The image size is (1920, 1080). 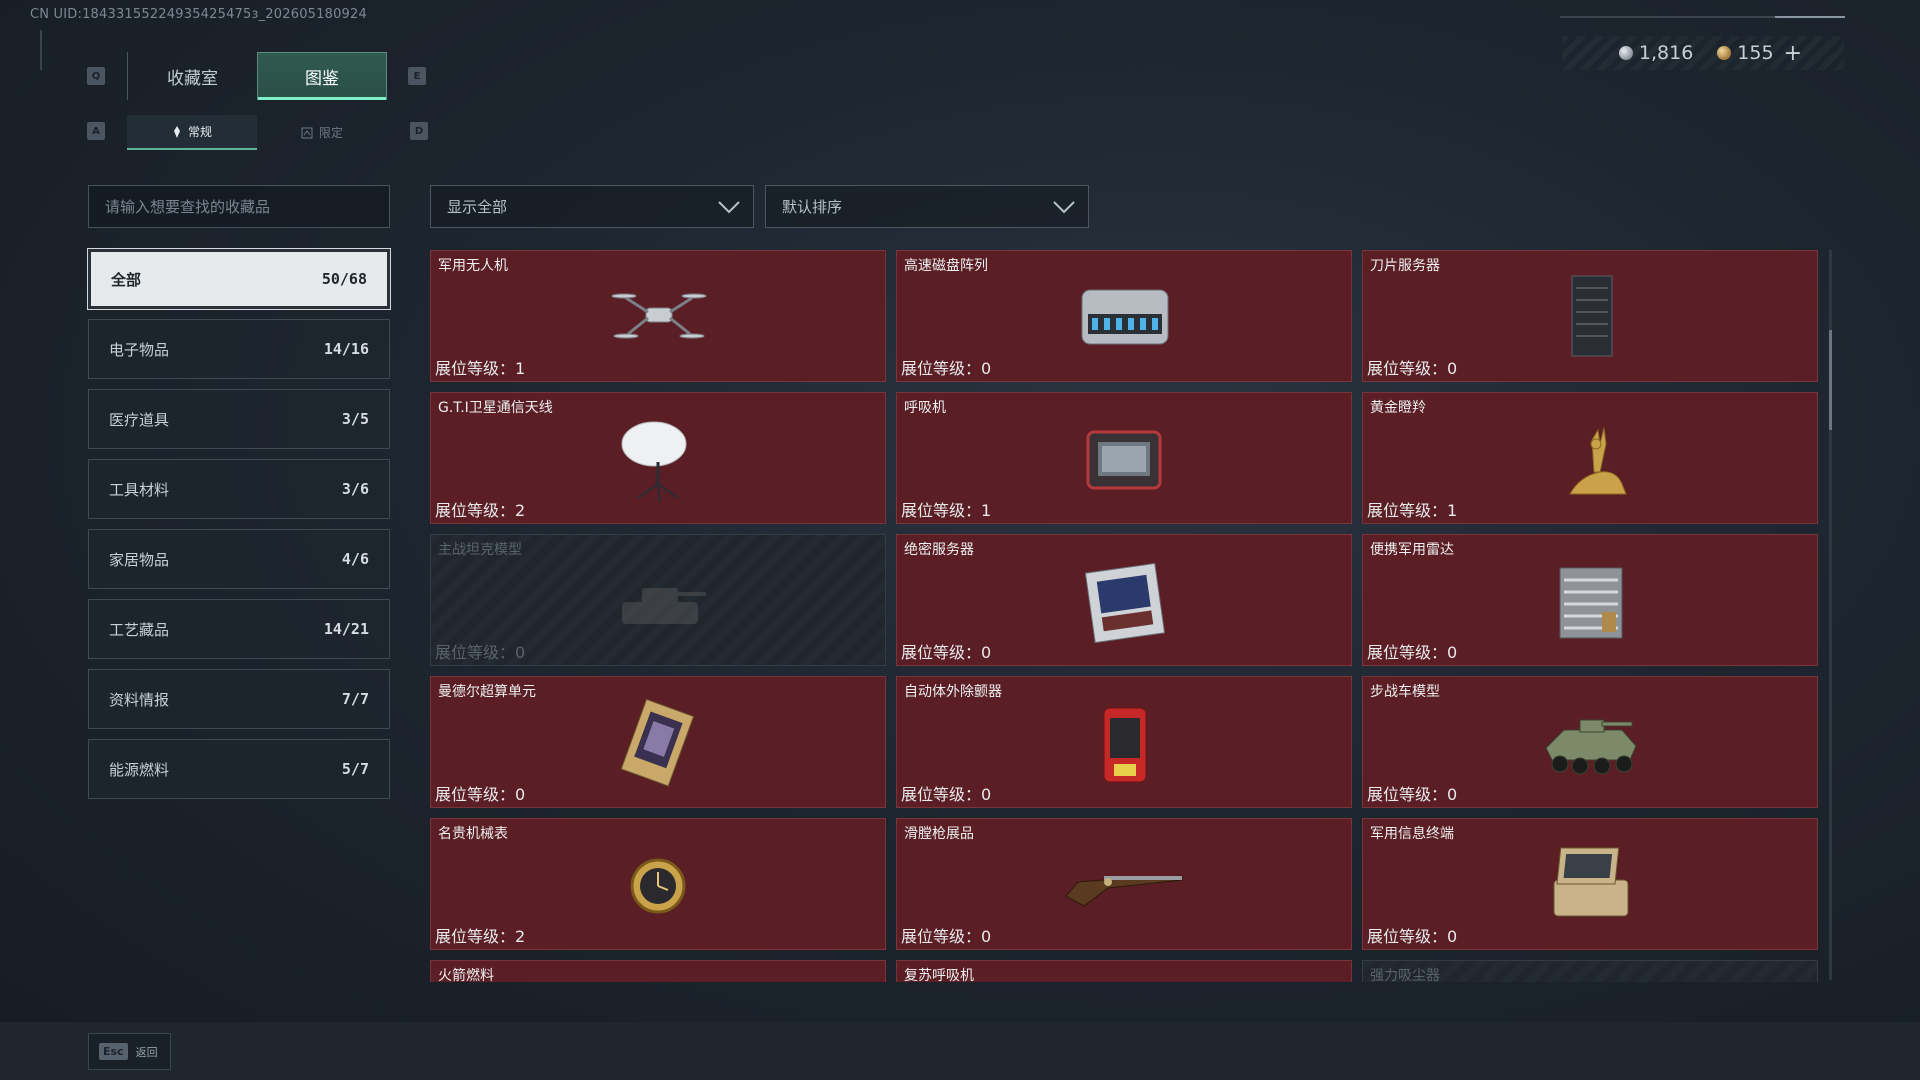 I want to click on esc-key-icon: Esc, so click(x=113, y=1051).